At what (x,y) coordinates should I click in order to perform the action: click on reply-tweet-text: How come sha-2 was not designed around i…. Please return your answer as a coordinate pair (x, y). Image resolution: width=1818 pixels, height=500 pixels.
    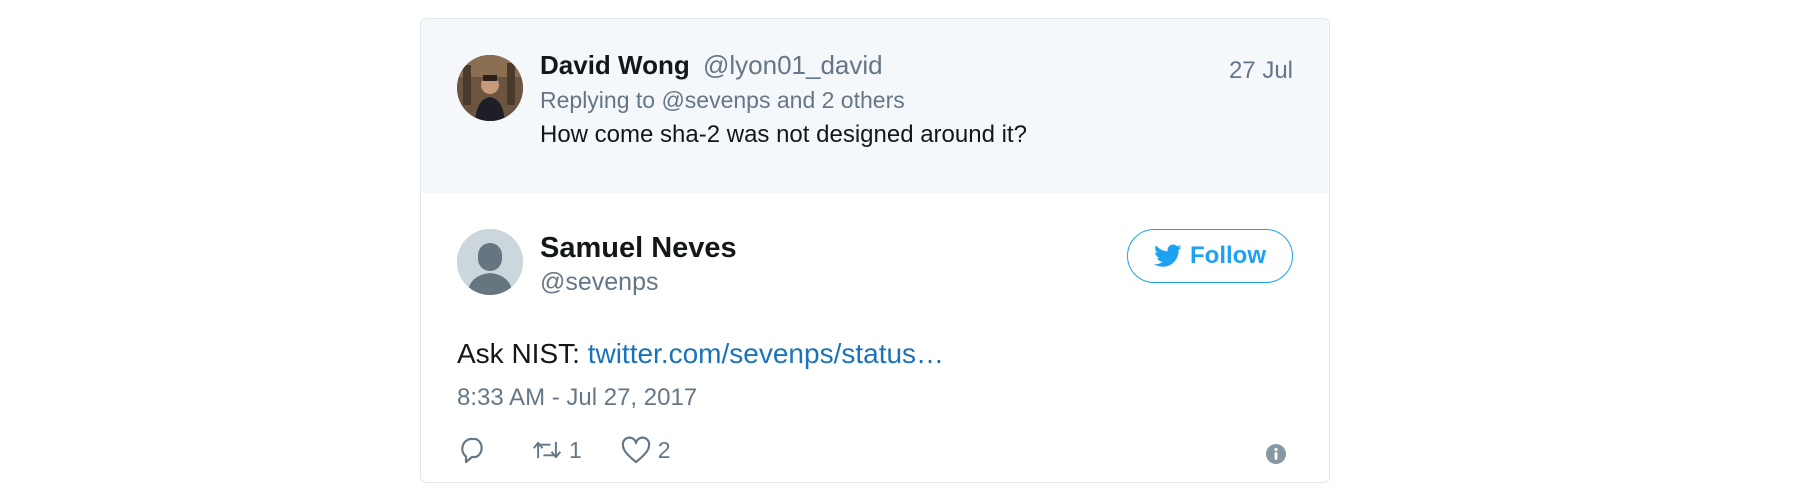
    Looking at the image, I should click on (783, 134).